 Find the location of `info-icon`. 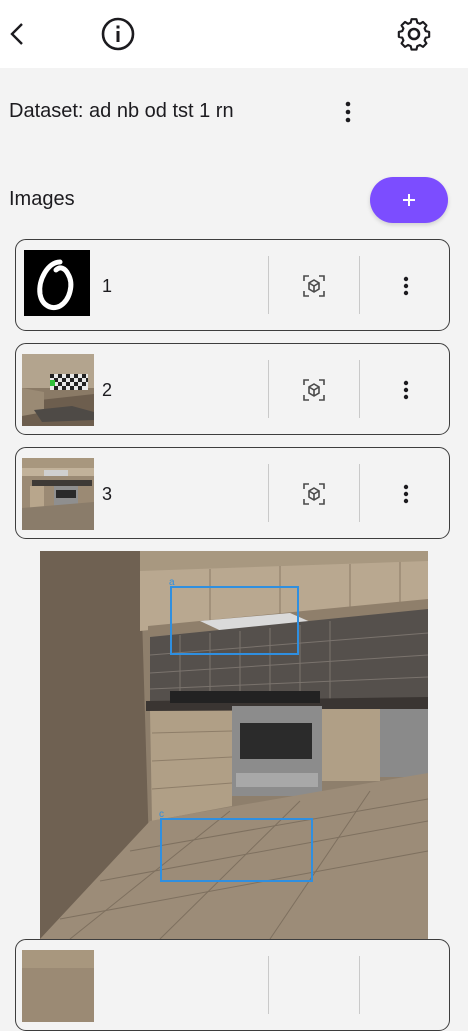

info-icon is located at coordinates (118, 34).